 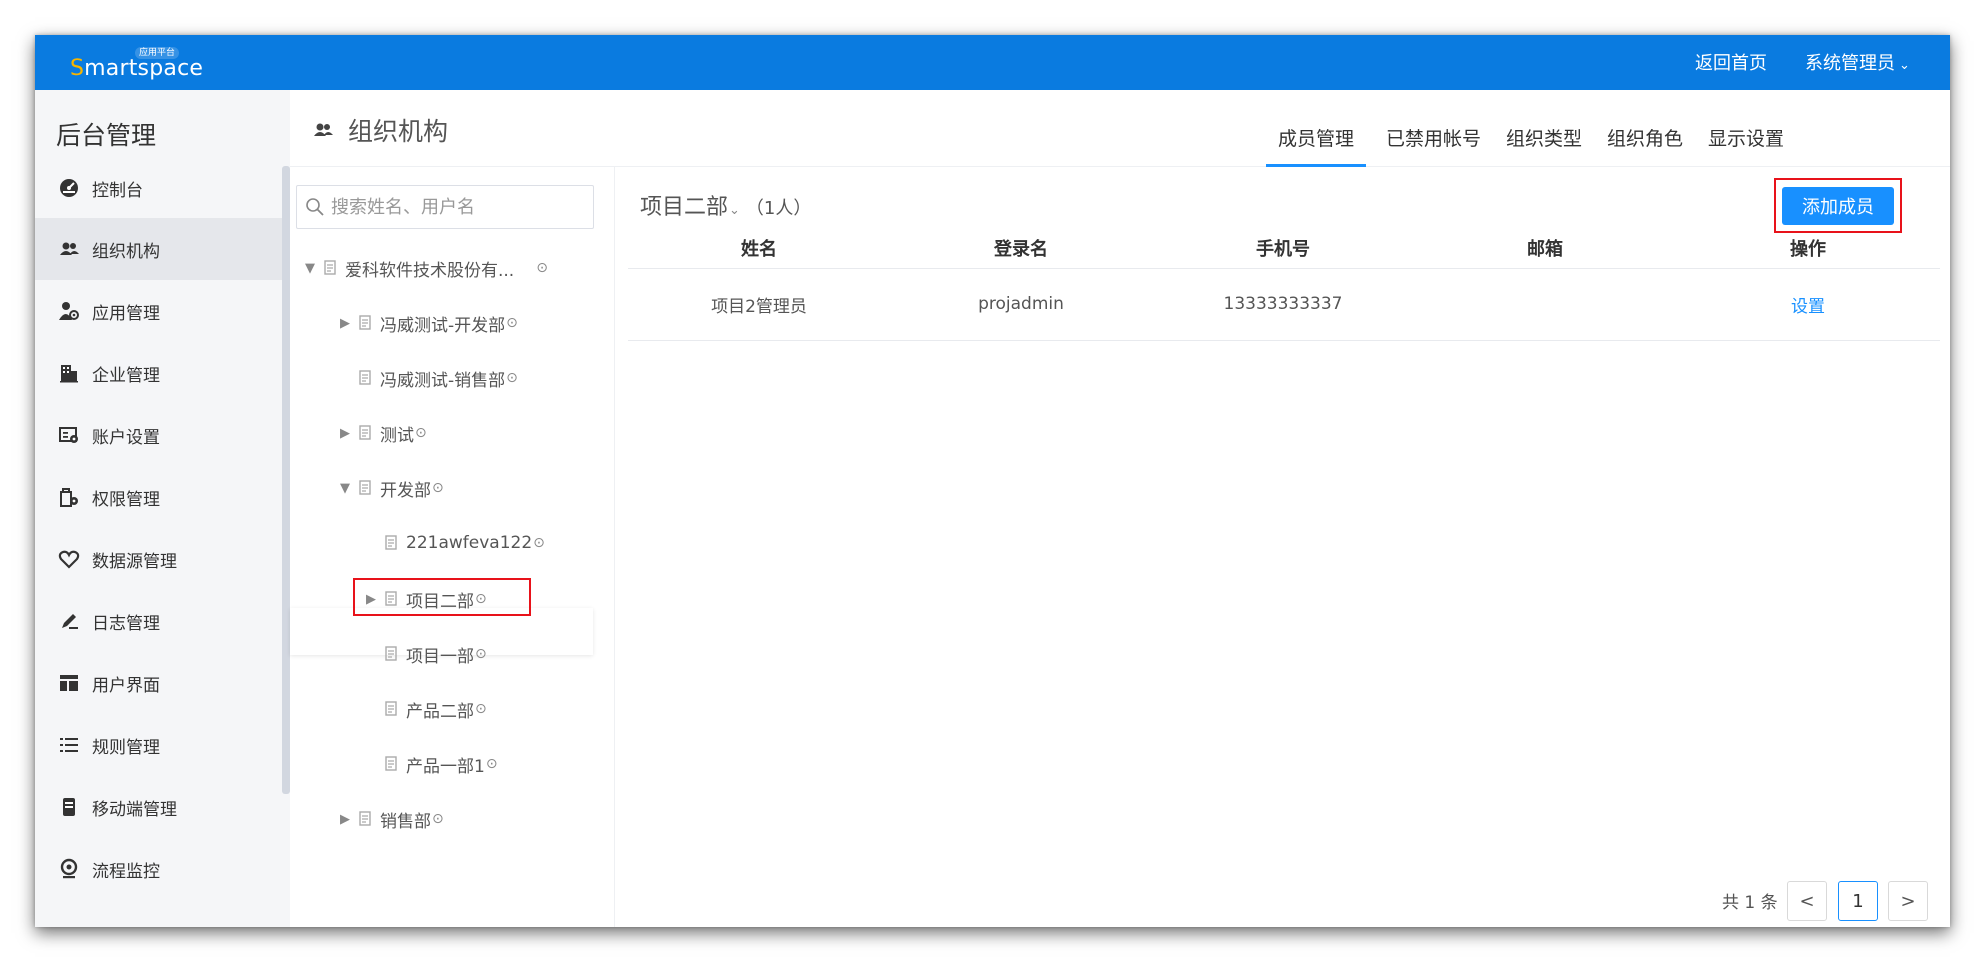 I want to click on sidebar-scrollbar, so click(x=286, y=480).